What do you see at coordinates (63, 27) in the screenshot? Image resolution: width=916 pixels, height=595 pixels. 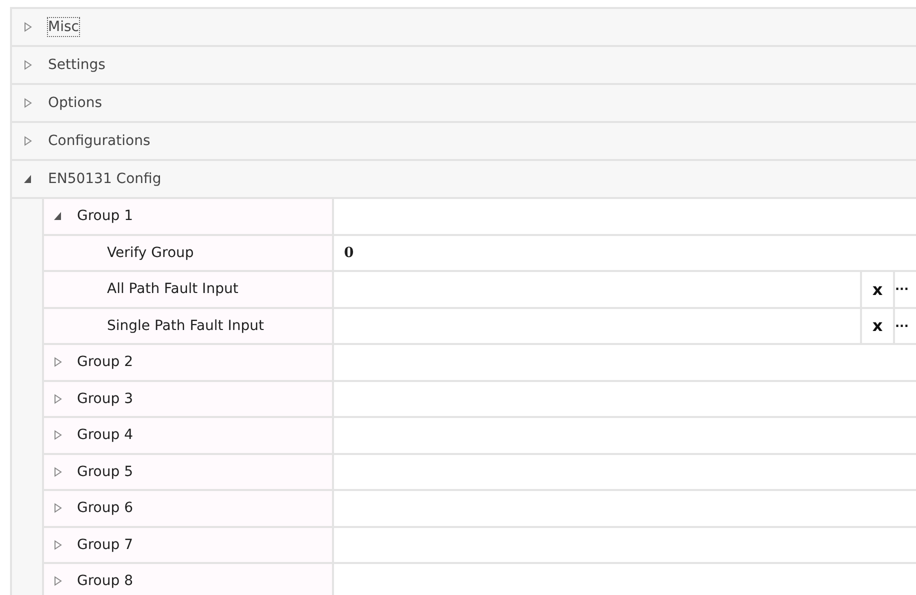 I see `category-label: Misc` at bounding box center [63, 27].